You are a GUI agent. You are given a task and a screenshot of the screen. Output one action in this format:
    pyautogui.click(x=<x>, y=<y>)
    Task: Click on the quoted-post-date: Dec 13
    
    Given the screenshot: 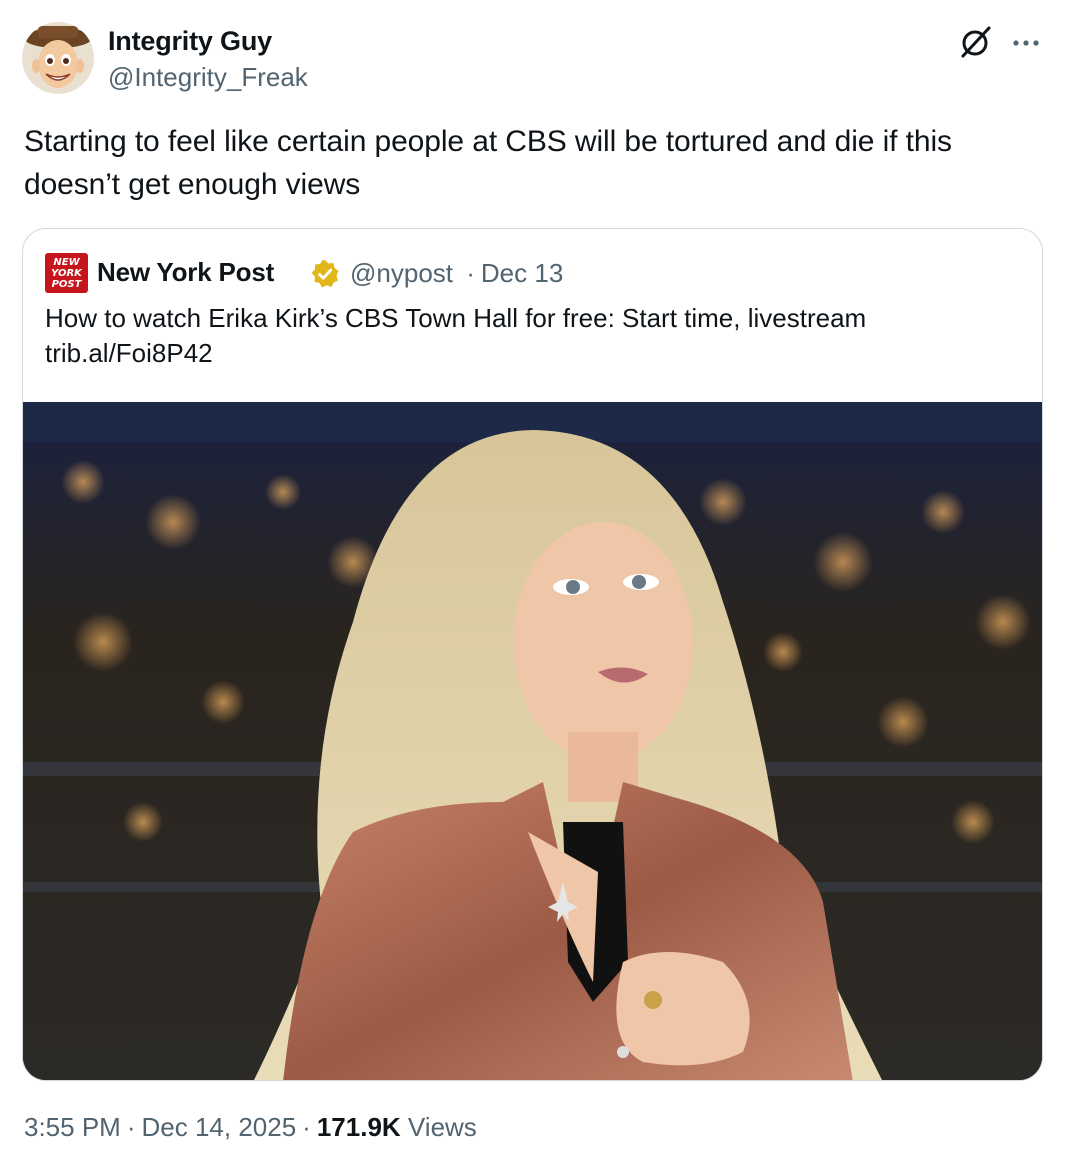 What is the action you would take?
    pyautogui.click(x=522, y=273)
    